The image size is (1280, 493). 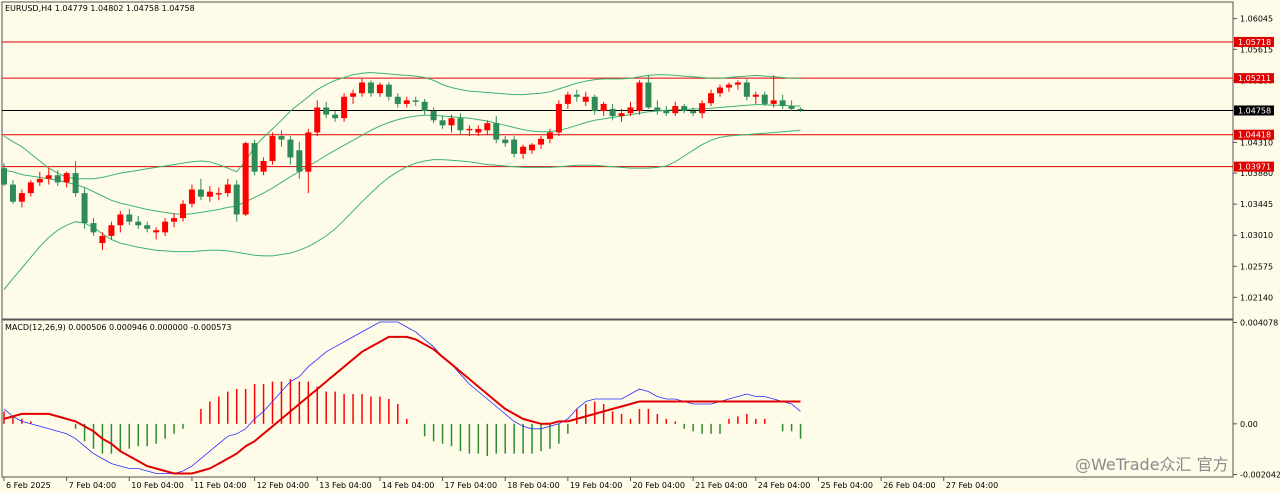 I want to click on time-tick-label: 10 Feb 04:00, so click(x=157, y=485).